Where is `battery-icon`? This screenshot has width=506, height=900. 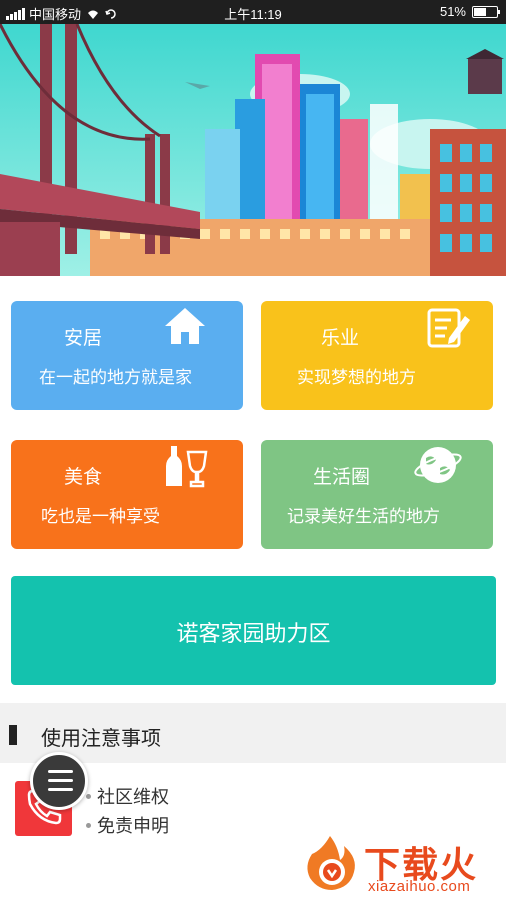 battery-icon is located at coordinates (486, 11).